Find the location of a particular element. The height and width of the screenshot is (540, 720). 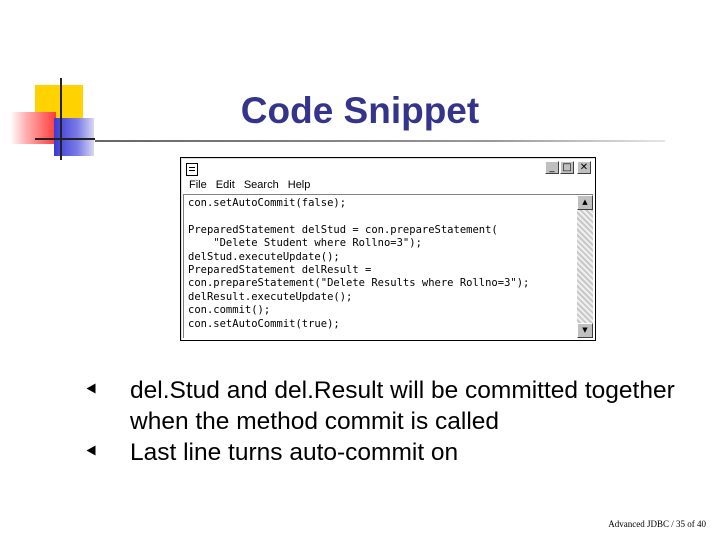

menu-edit: Edit is located at coordinates (225, 185).